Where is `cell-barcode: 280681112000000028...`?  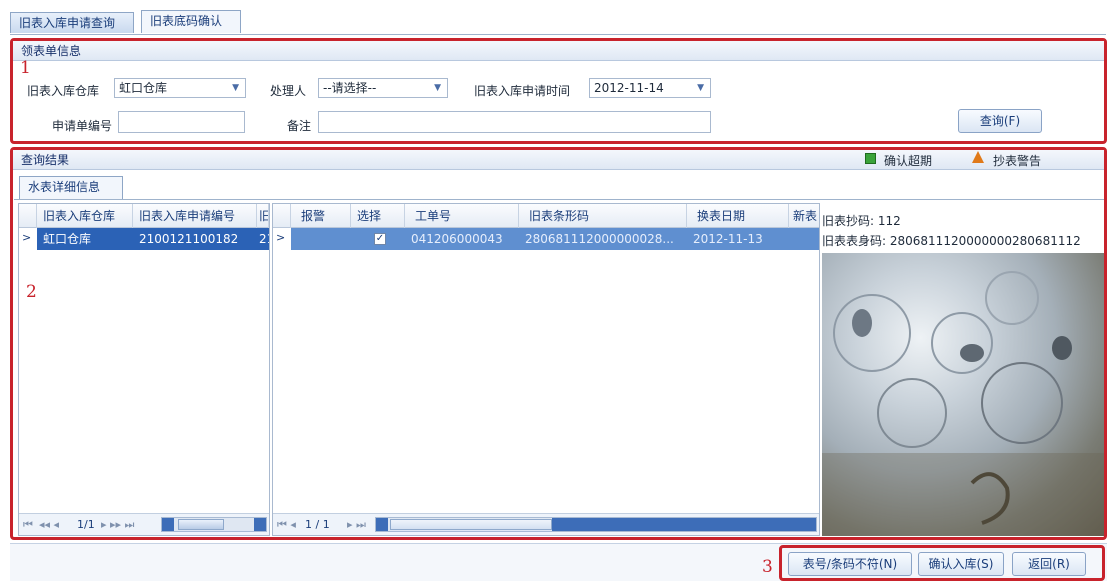
cell-barcode: 280681112000000028... is located at coordinates (599, 239).